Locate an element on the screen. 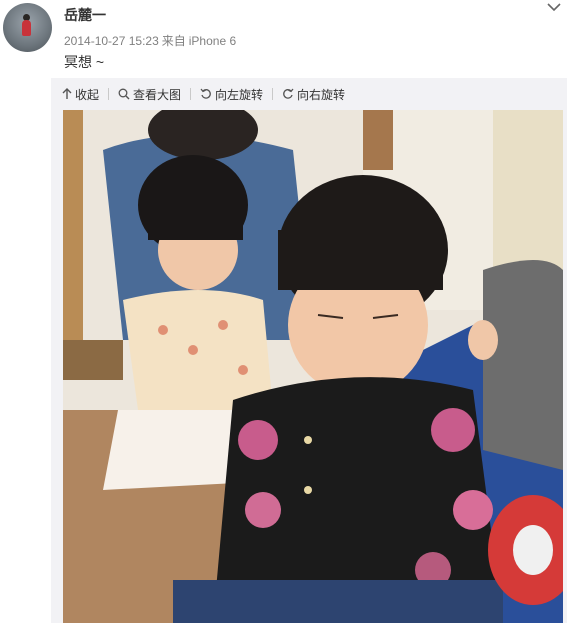 Image resolution: width=567 pixels, height=623 pixels. rotate-left-button: 向左旋转 is located at coordinates (231, 94).